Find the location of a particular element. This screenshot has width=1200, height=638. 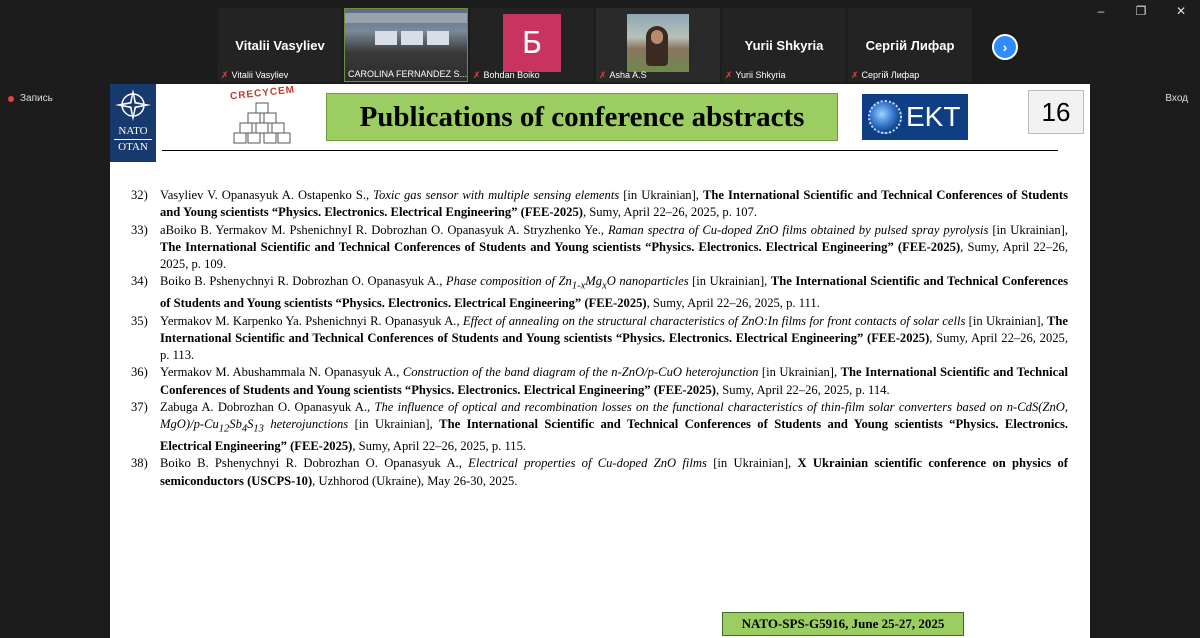

nato-logo: NATO OTAN is located at coordinates (133, 123).